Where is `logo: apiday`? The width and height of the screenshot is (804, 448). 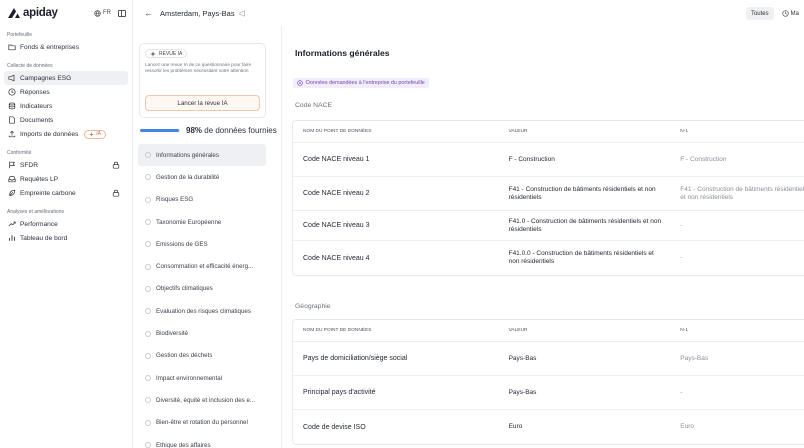 logo: apiday is located at coordinates (32, 13).